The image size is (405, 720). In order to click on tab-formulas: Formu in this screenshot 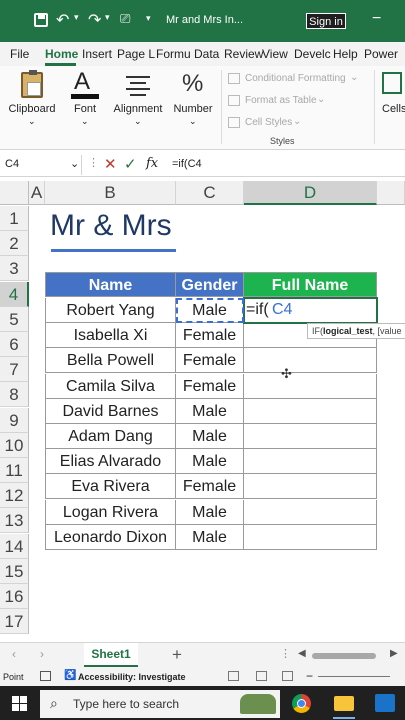, I will do `click(173, 54)`.